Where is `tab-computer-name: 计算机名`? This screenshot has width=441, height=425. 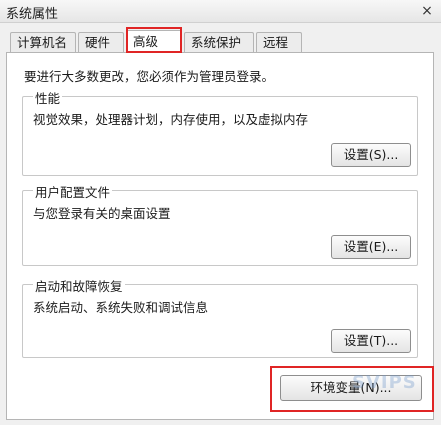
tab-computer-name: 计算机名 is located at coordinates (43, 42).